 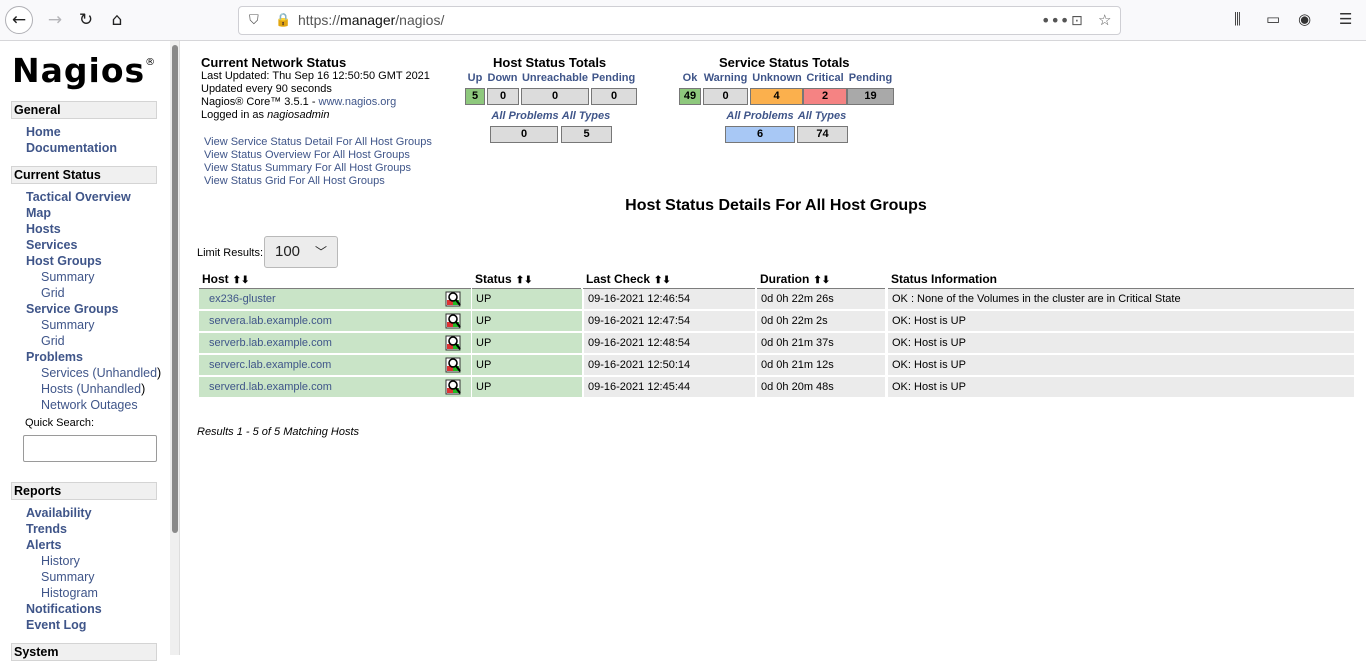 I want to click on nav-tactical-overview: Tactical Overview, so click(x=78, y=197).